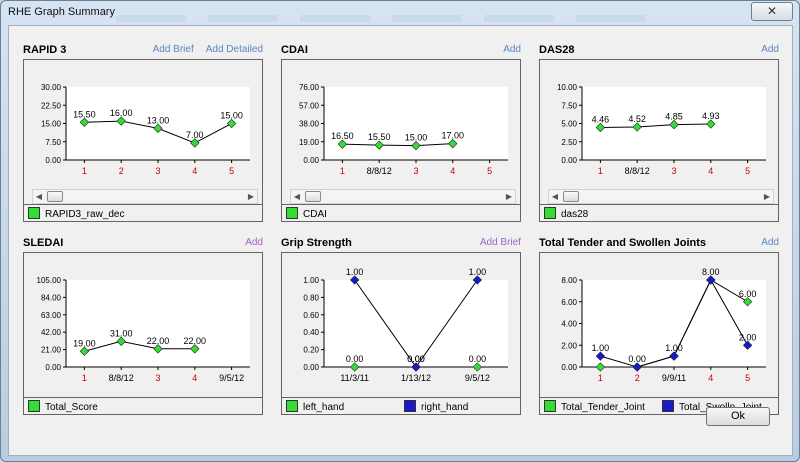 Image resolution: width=800 pixels, height=462 pixels. Describe the element at coordinates (416, 20) in the screenshot. I see `background-tabs` at that location.